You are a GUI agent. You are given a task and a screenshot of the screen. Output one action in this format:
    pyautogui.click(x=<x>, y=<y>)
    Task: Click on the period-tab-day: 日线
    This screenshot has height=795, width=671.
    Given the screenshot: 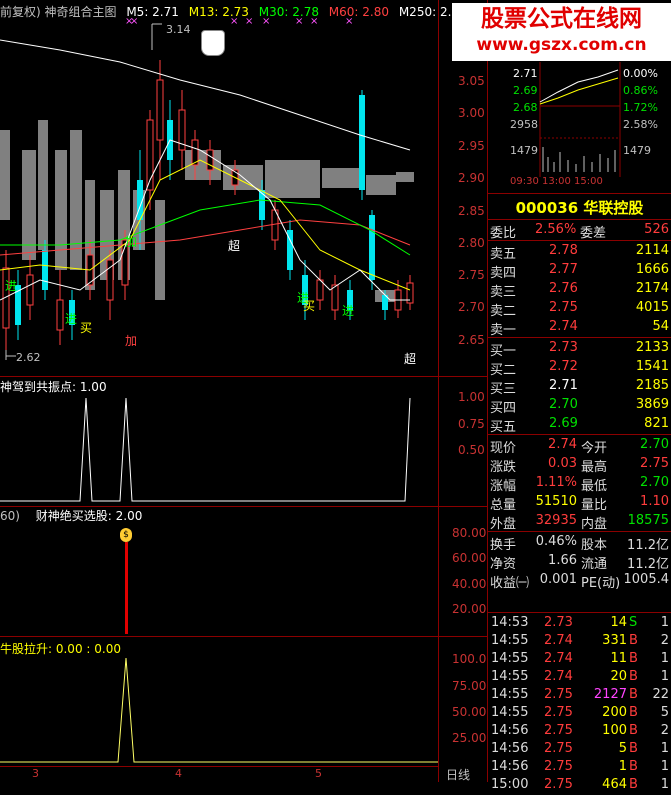 What is the action you would take?
    pyautogui.click(x=458, y=774)
    